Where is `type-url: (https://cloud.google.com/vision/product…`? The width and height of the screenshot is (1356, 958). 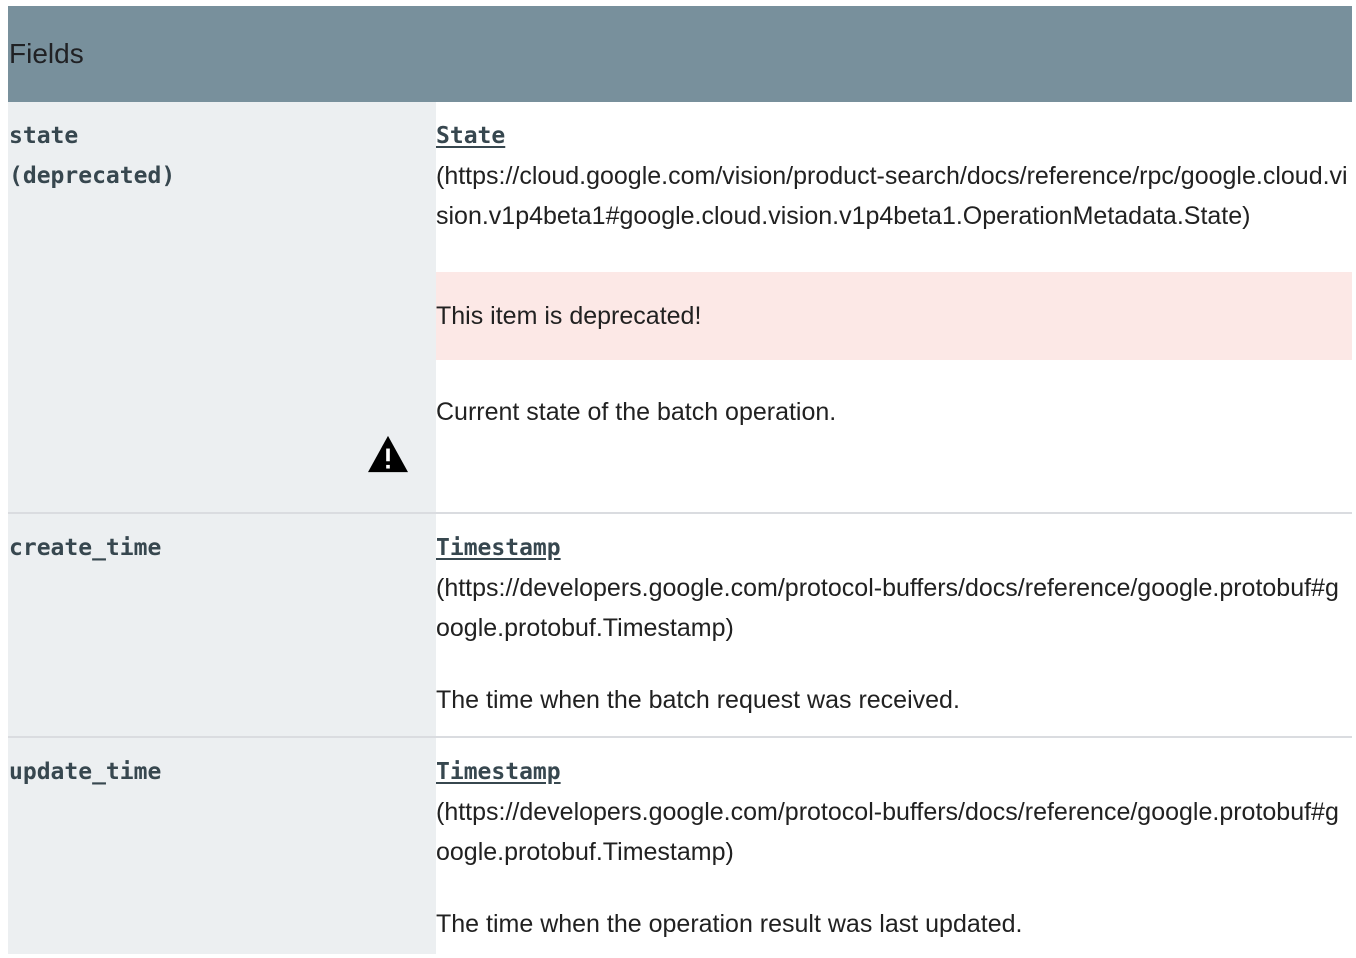
type-url: (https://cloud.google.com/vision/product… is located at coordinates (892, 196).